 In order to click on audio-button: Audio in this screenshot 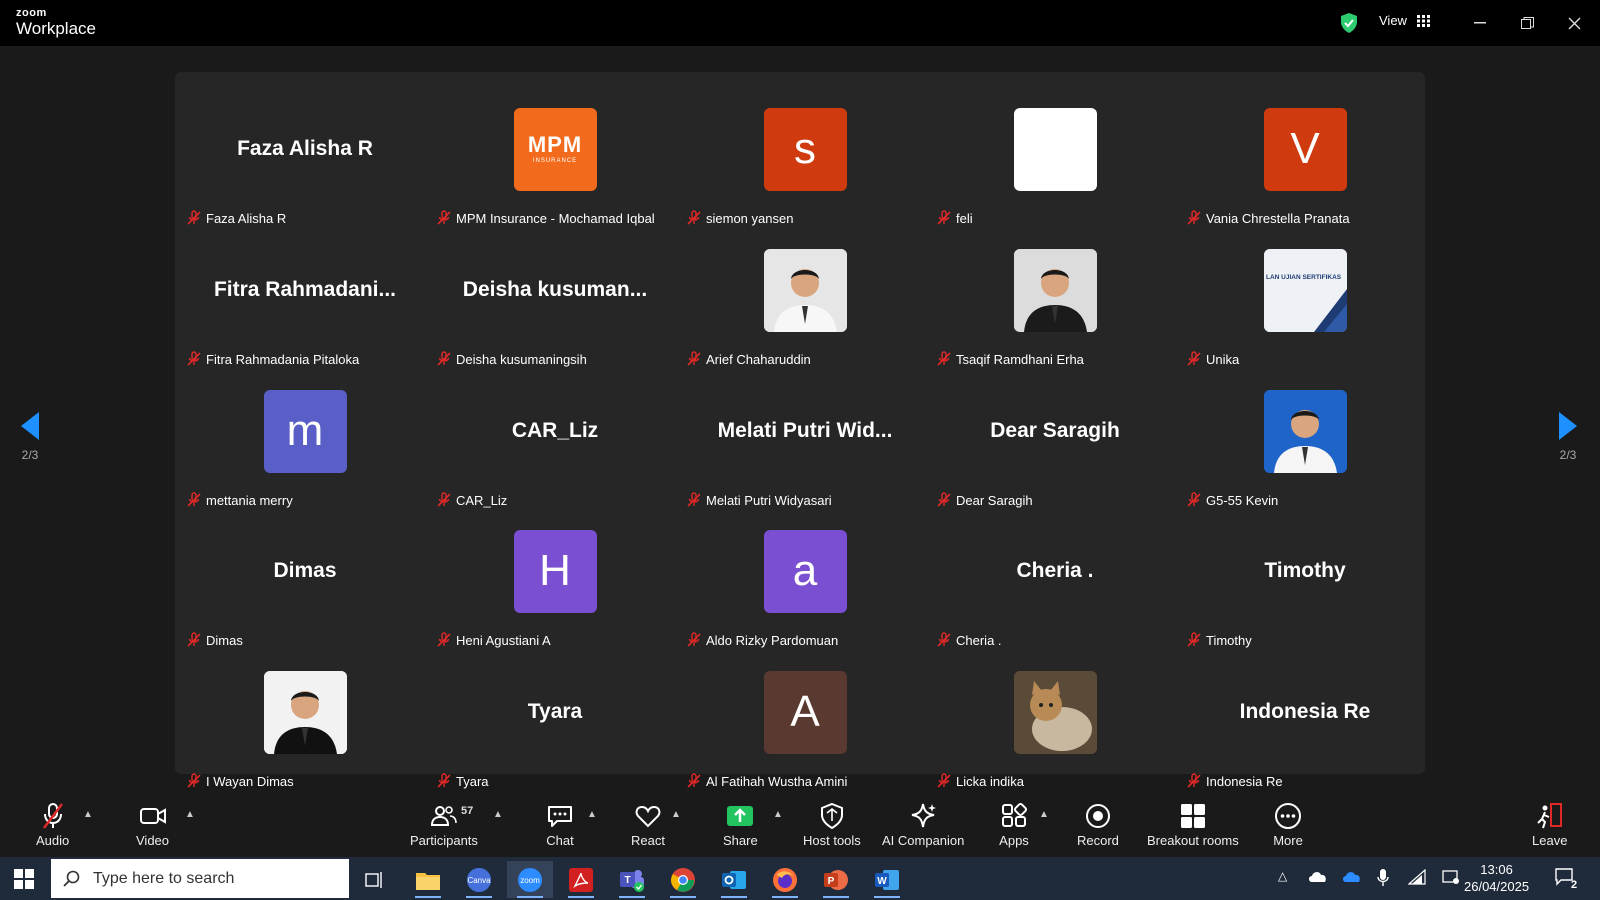, I will do `click(52, 824)`.